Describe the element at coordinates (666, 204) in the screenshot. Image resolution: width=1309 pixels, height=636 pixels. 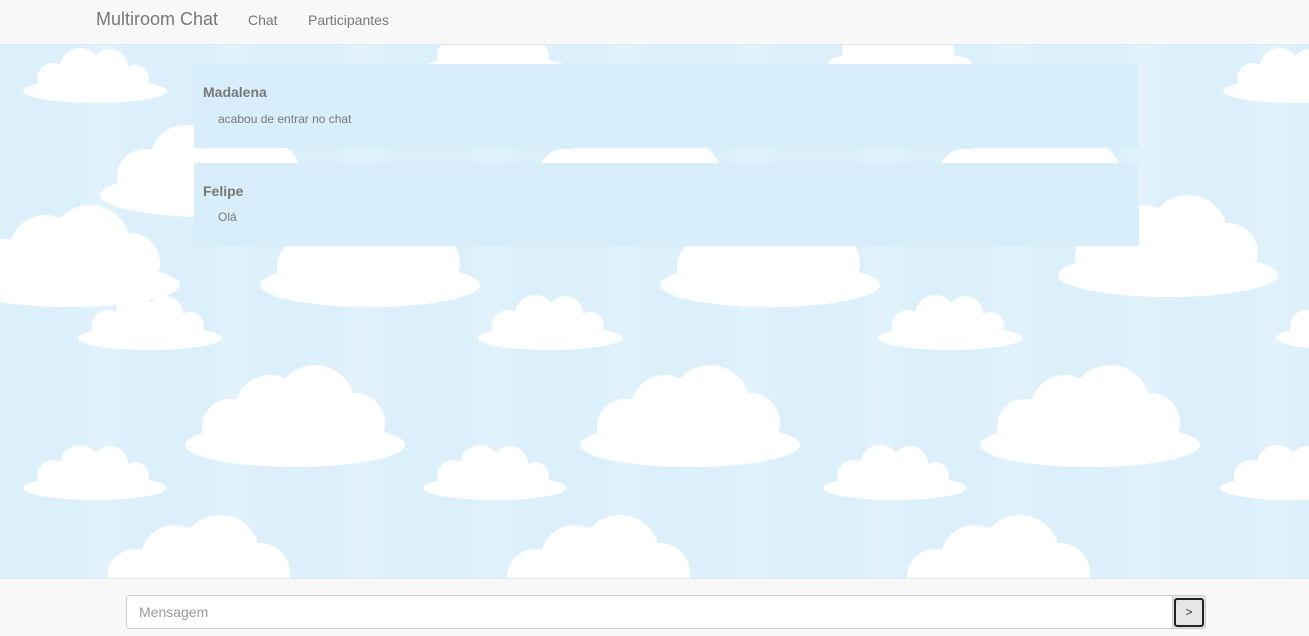
I see `chat-message: Felipe Olá` at that location.